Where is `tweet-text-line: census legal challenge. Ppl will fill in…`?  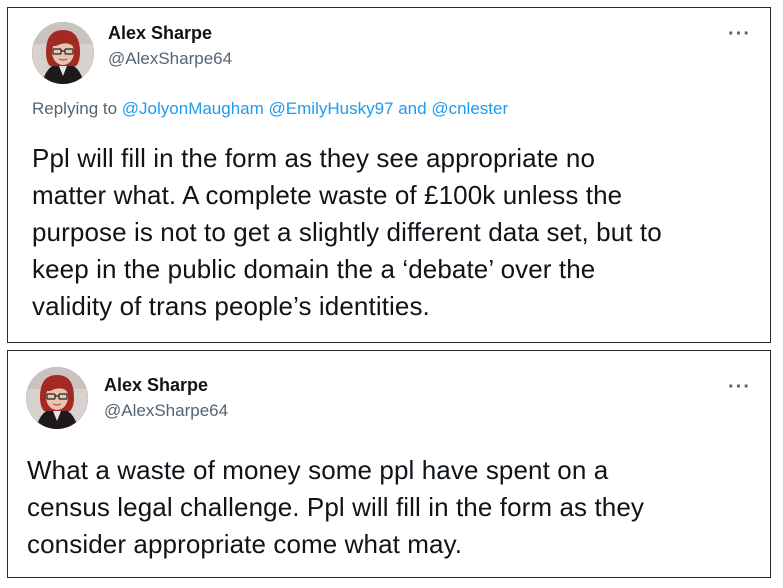
tweet-text-line: census legal challenge. Ppl will fill in… is located at coordinates (336, 507).